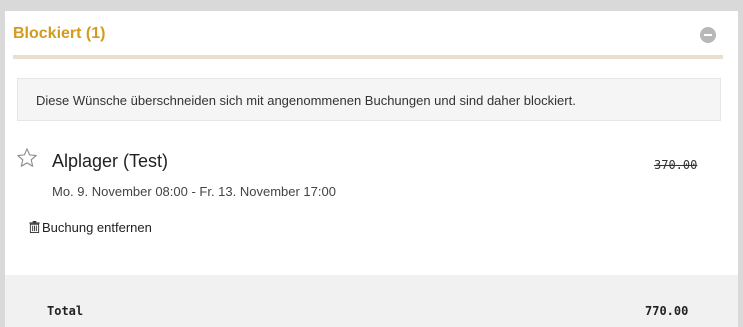  I want to click on total-value: 770.00, so click(667, 311).